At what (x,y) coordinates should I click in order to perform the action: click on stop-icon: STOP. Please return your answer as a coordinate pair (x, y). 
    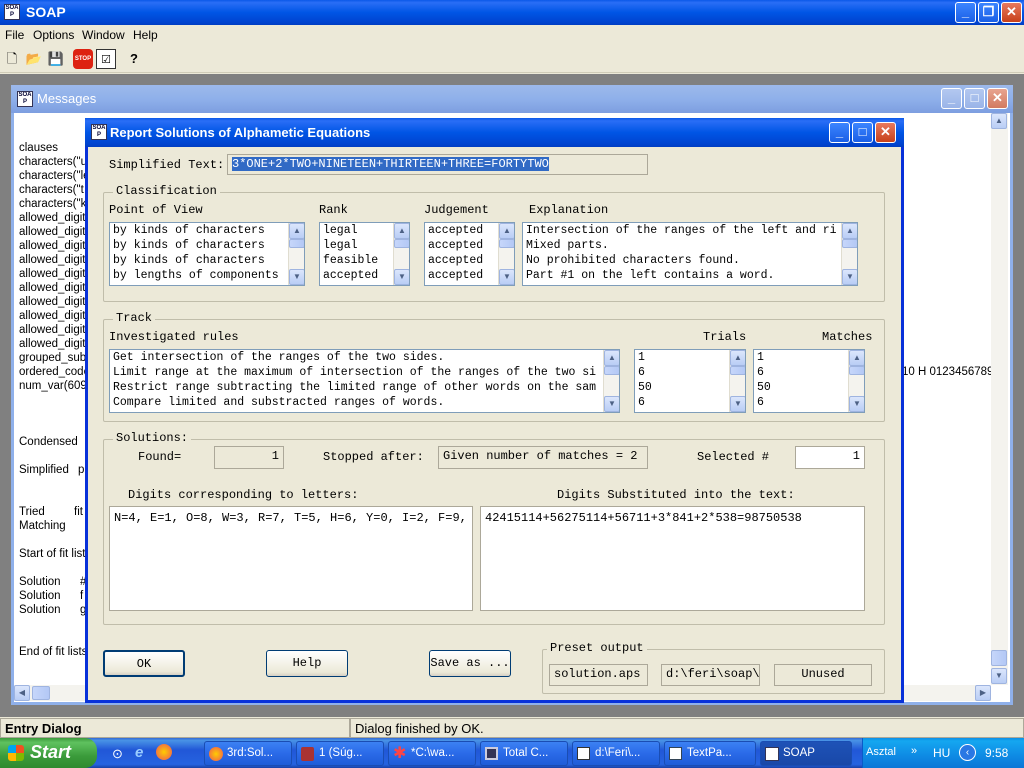
    Looking at the image, I should click on (83, 59).